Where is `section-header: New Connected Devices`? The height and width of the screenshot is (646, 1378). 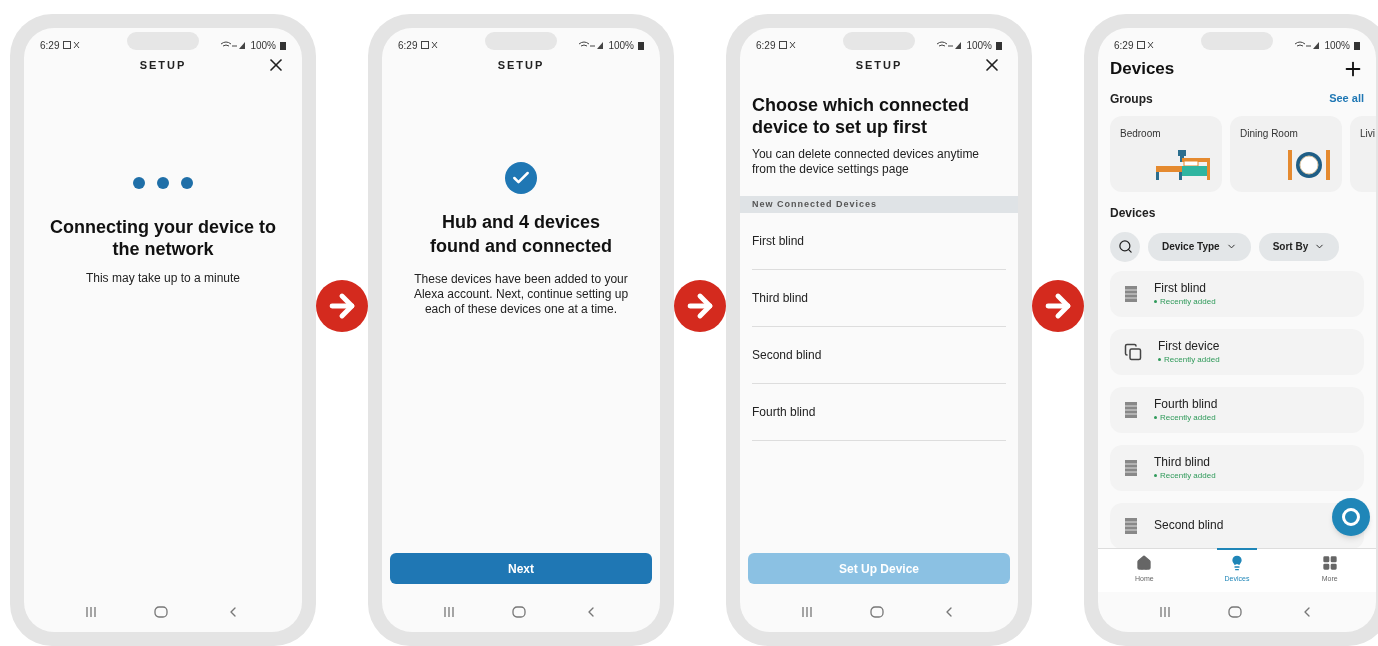 section-header: New Connected Devices is located at coordinates (879, 204).